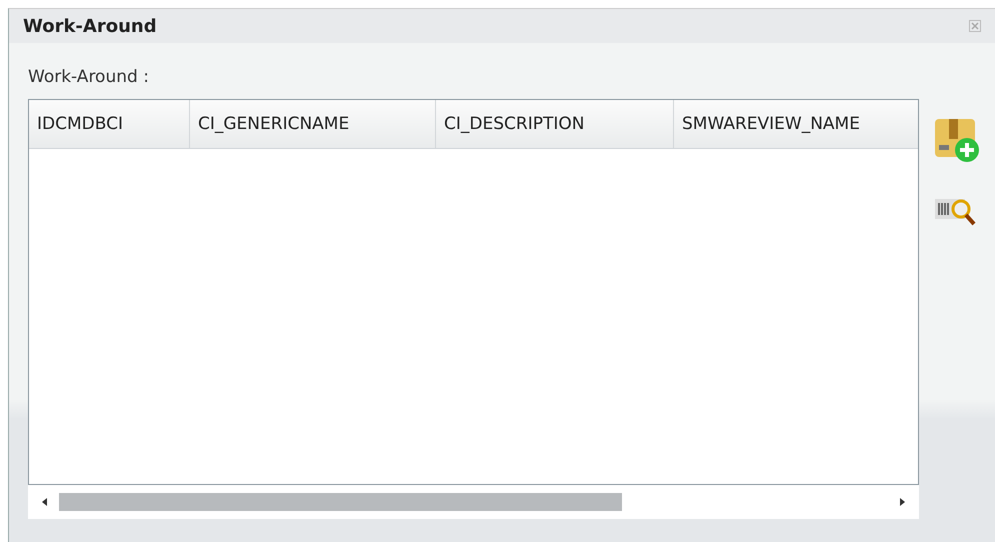 Image resolution: width=995 pixels, height=542 pixels. I want to click on column-header: IDCMDBCI, so click(109, 124).